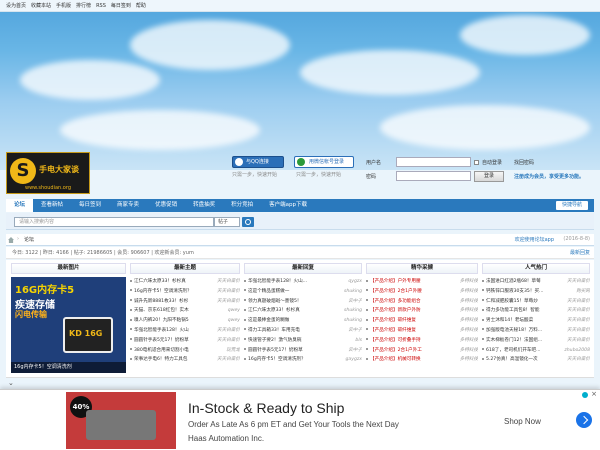  What do you see at coordinates (324, 162) in the screenshot?
I see `wechat-login-button: 用微信帐号登录` at bounding box center [324, 162].